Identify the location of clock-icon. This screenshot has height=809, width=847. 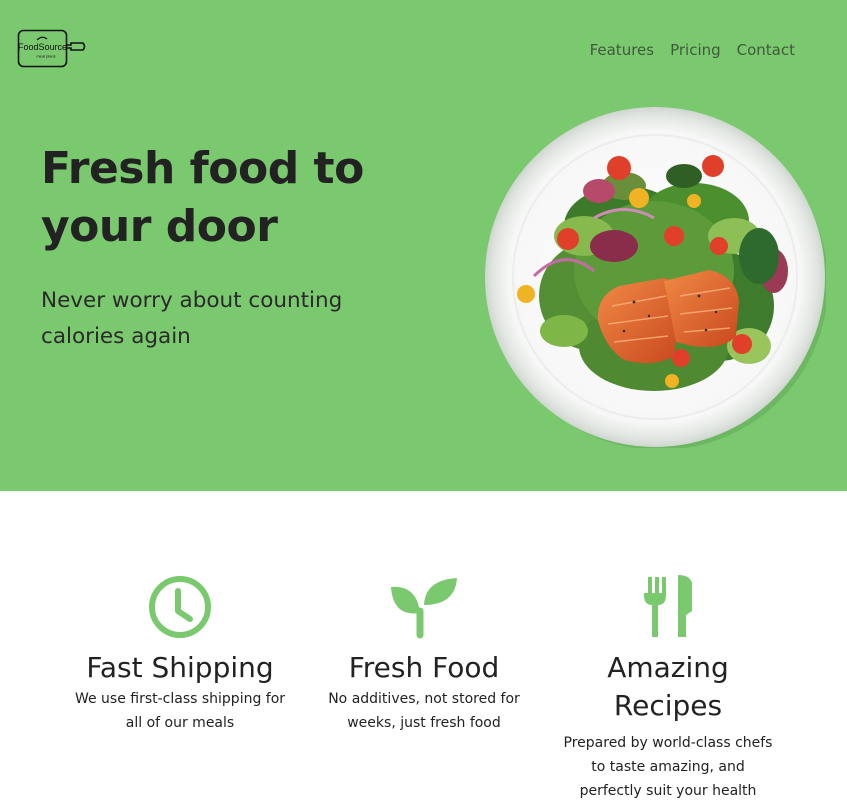
(180, 607).